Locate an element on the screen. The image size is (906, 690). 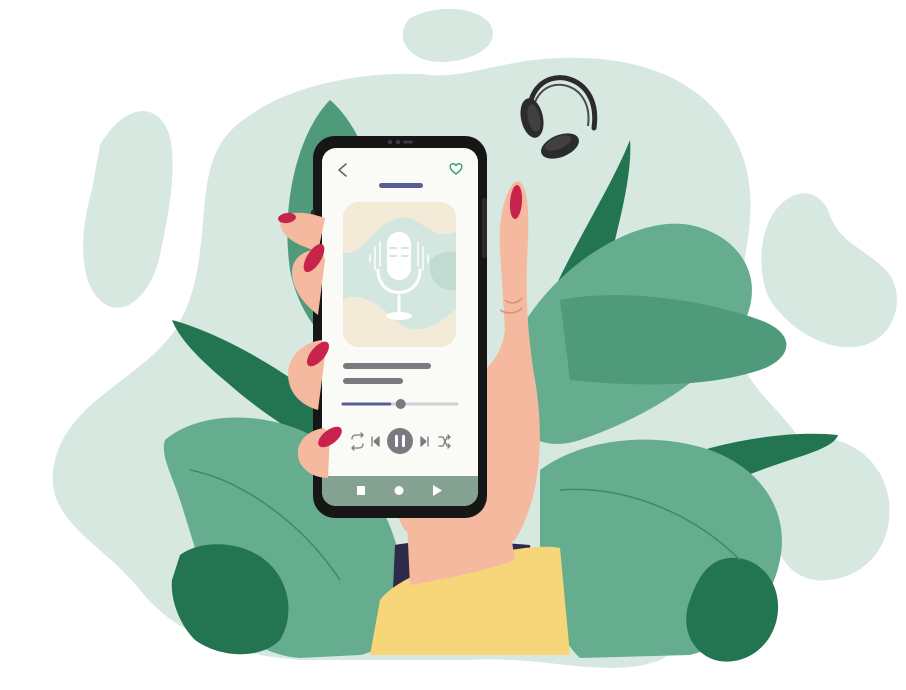
title-bar is located at coordinates (401, 185).